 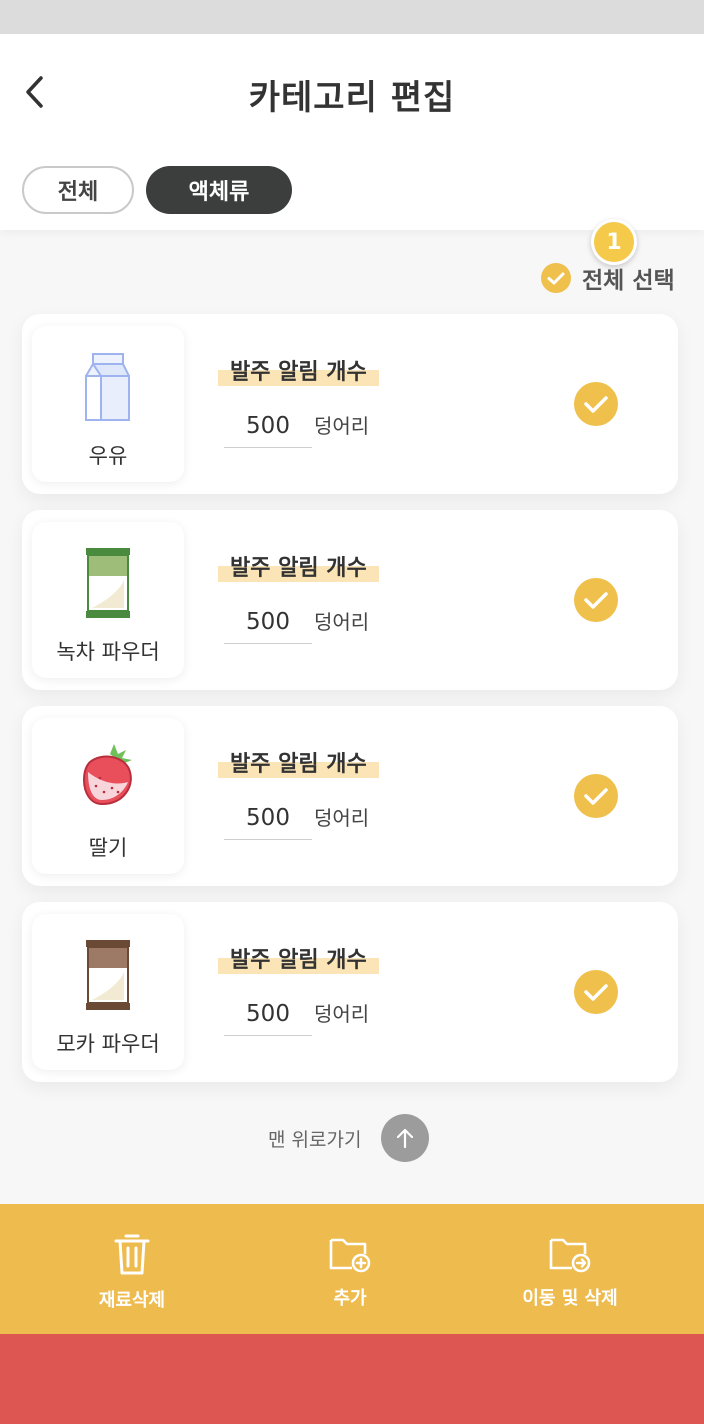 I want to click on trash-icon, so click(x=132, y=1254).